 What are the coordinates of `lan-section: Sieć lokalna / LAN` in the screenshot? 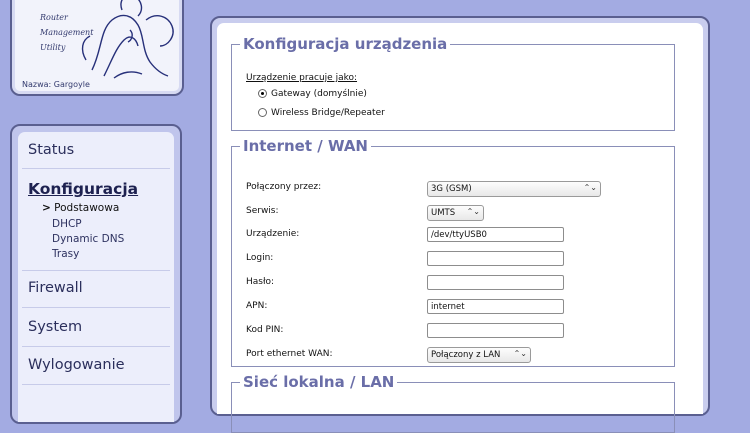 It's located at (453, 403).